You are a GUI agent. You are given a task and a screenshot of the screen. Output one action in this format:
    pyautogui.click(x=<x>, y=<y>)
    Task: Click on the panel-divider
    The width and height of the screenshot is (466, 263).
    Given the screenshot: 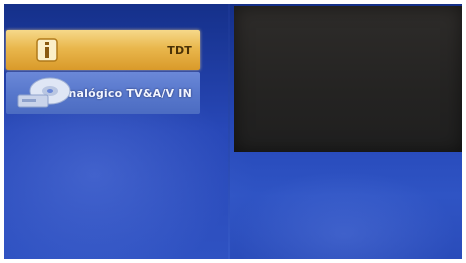 What is the action you would take?
    pyautogui.click(x=229, y=131)
    